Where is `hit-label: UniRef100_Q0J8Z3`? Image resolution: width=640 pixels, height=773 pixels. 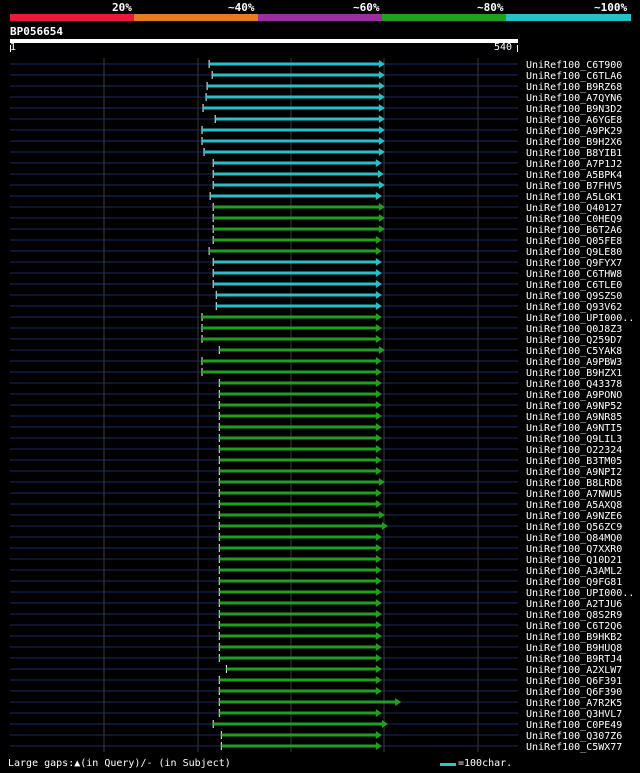 hit-label: UniRef100_Q0J8Z3 is located at coordinates (574, 329).